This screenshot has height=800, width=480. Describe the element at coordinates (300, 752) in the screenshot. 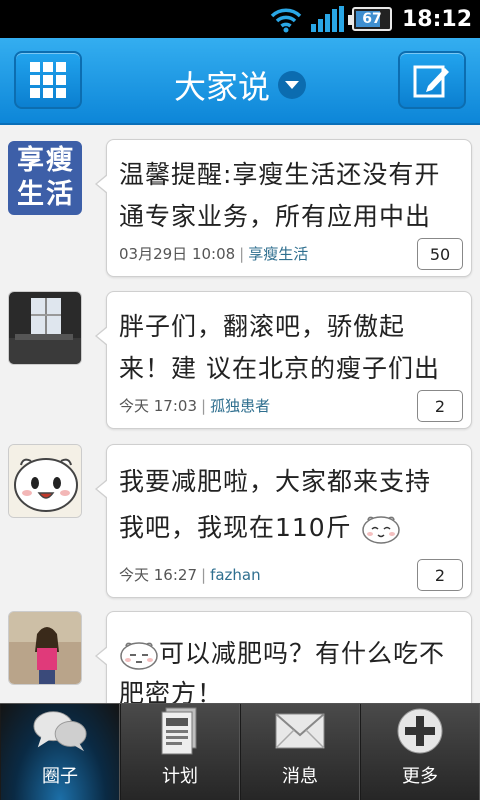

I see `tab-messages: 消息` at that location.